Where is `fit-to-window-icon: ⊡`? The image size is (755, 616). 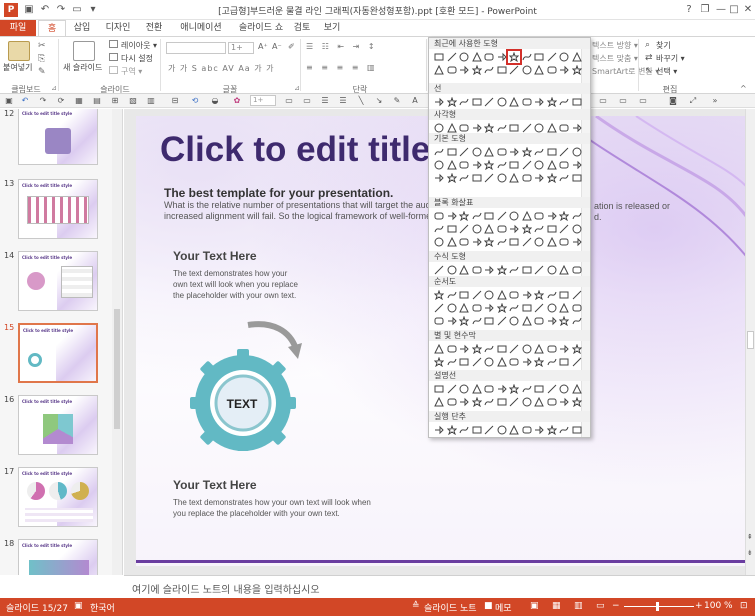 fit-to-window-icon: ⊡ is located at coordinates (744, 606).